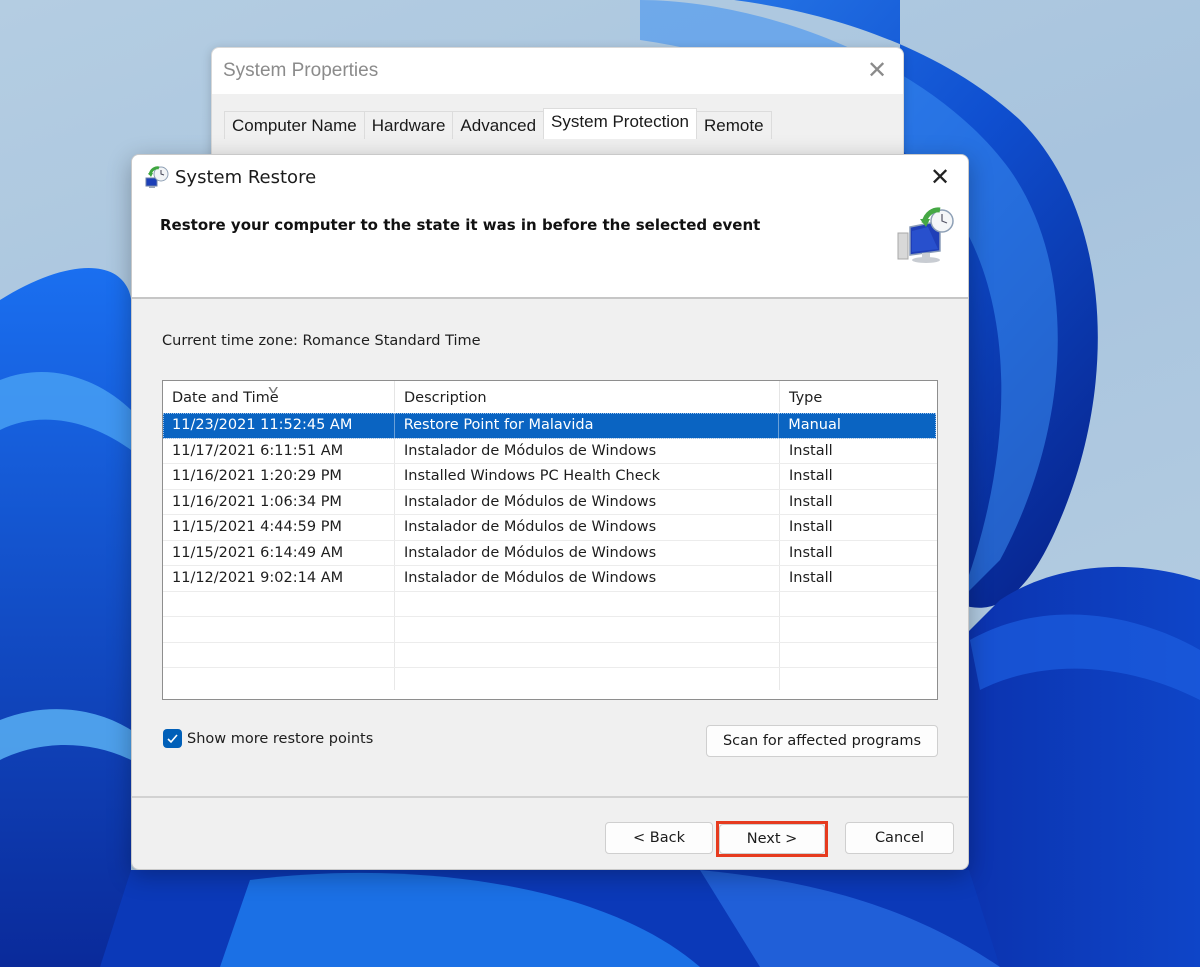 This screenshot has height=967, width=1200. I want to click on system-properties-titlebar: System Properties ✕, so click(557, 71).